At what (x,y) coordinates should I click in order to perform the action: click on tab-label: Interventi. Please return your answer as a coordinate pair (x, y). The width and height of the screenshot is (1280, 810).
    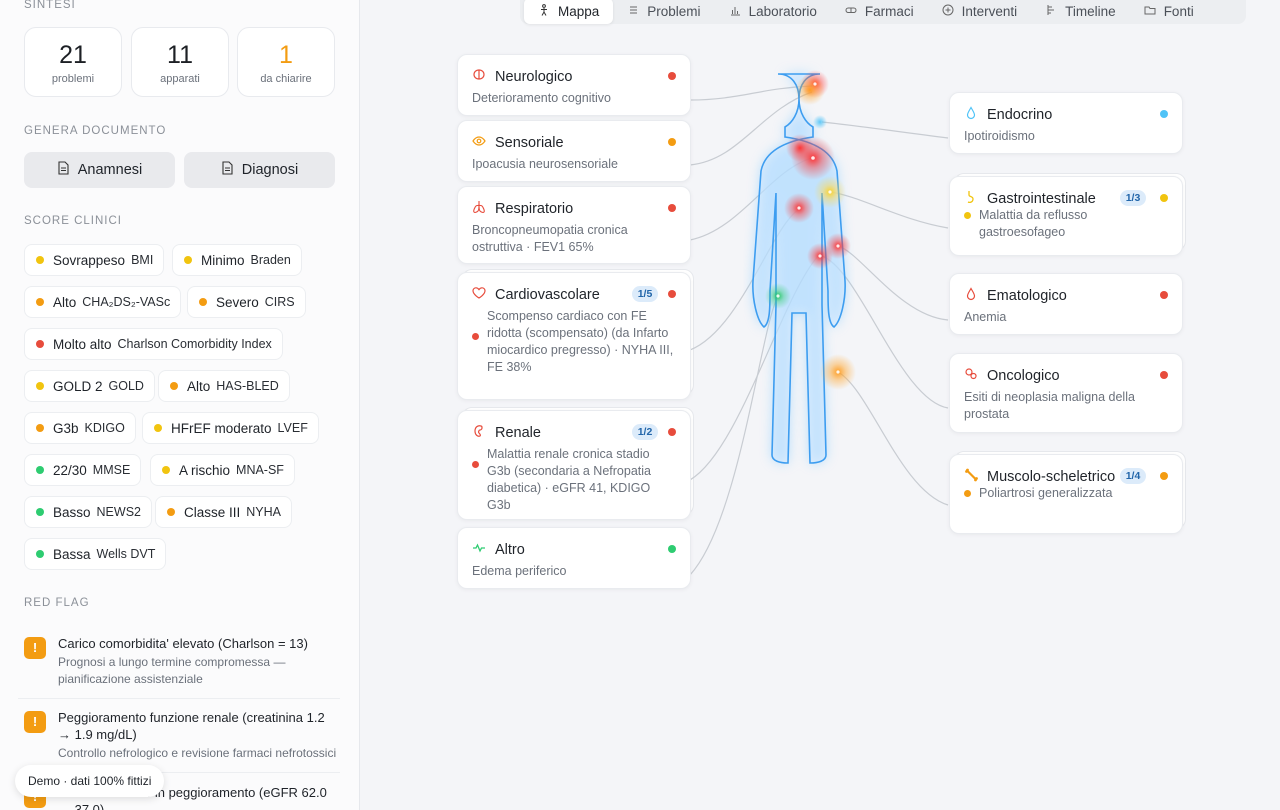
    Looking at the image, I should click on (989, 11).